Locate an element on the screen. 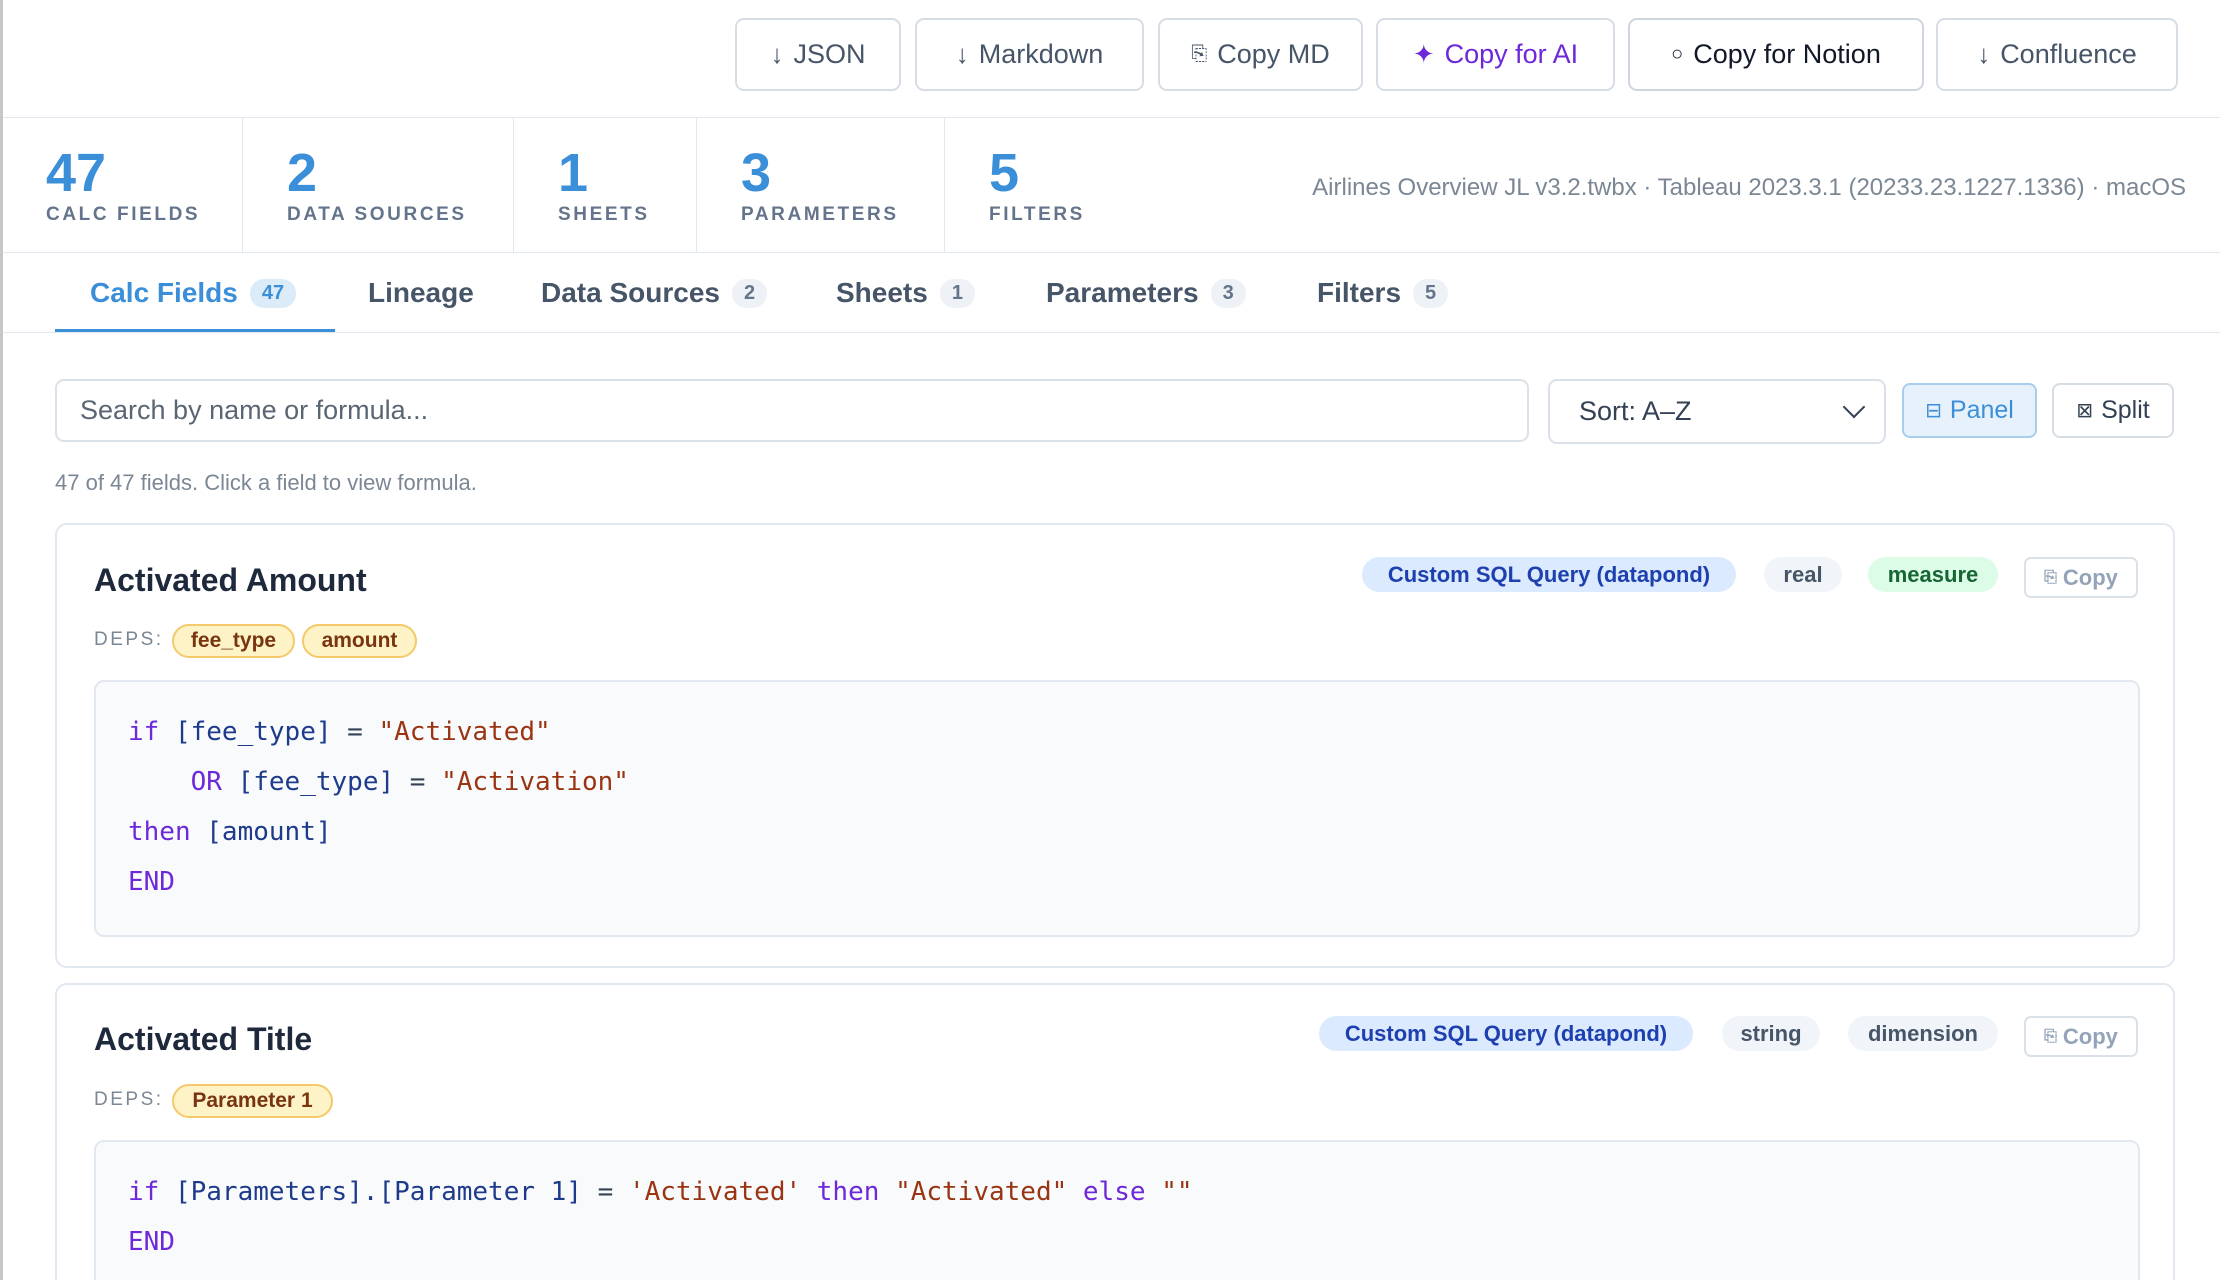 Image resolution: width=2220 pixels, height=1280 pixels. stat-value: 1 is located at coordinates (573, 173).